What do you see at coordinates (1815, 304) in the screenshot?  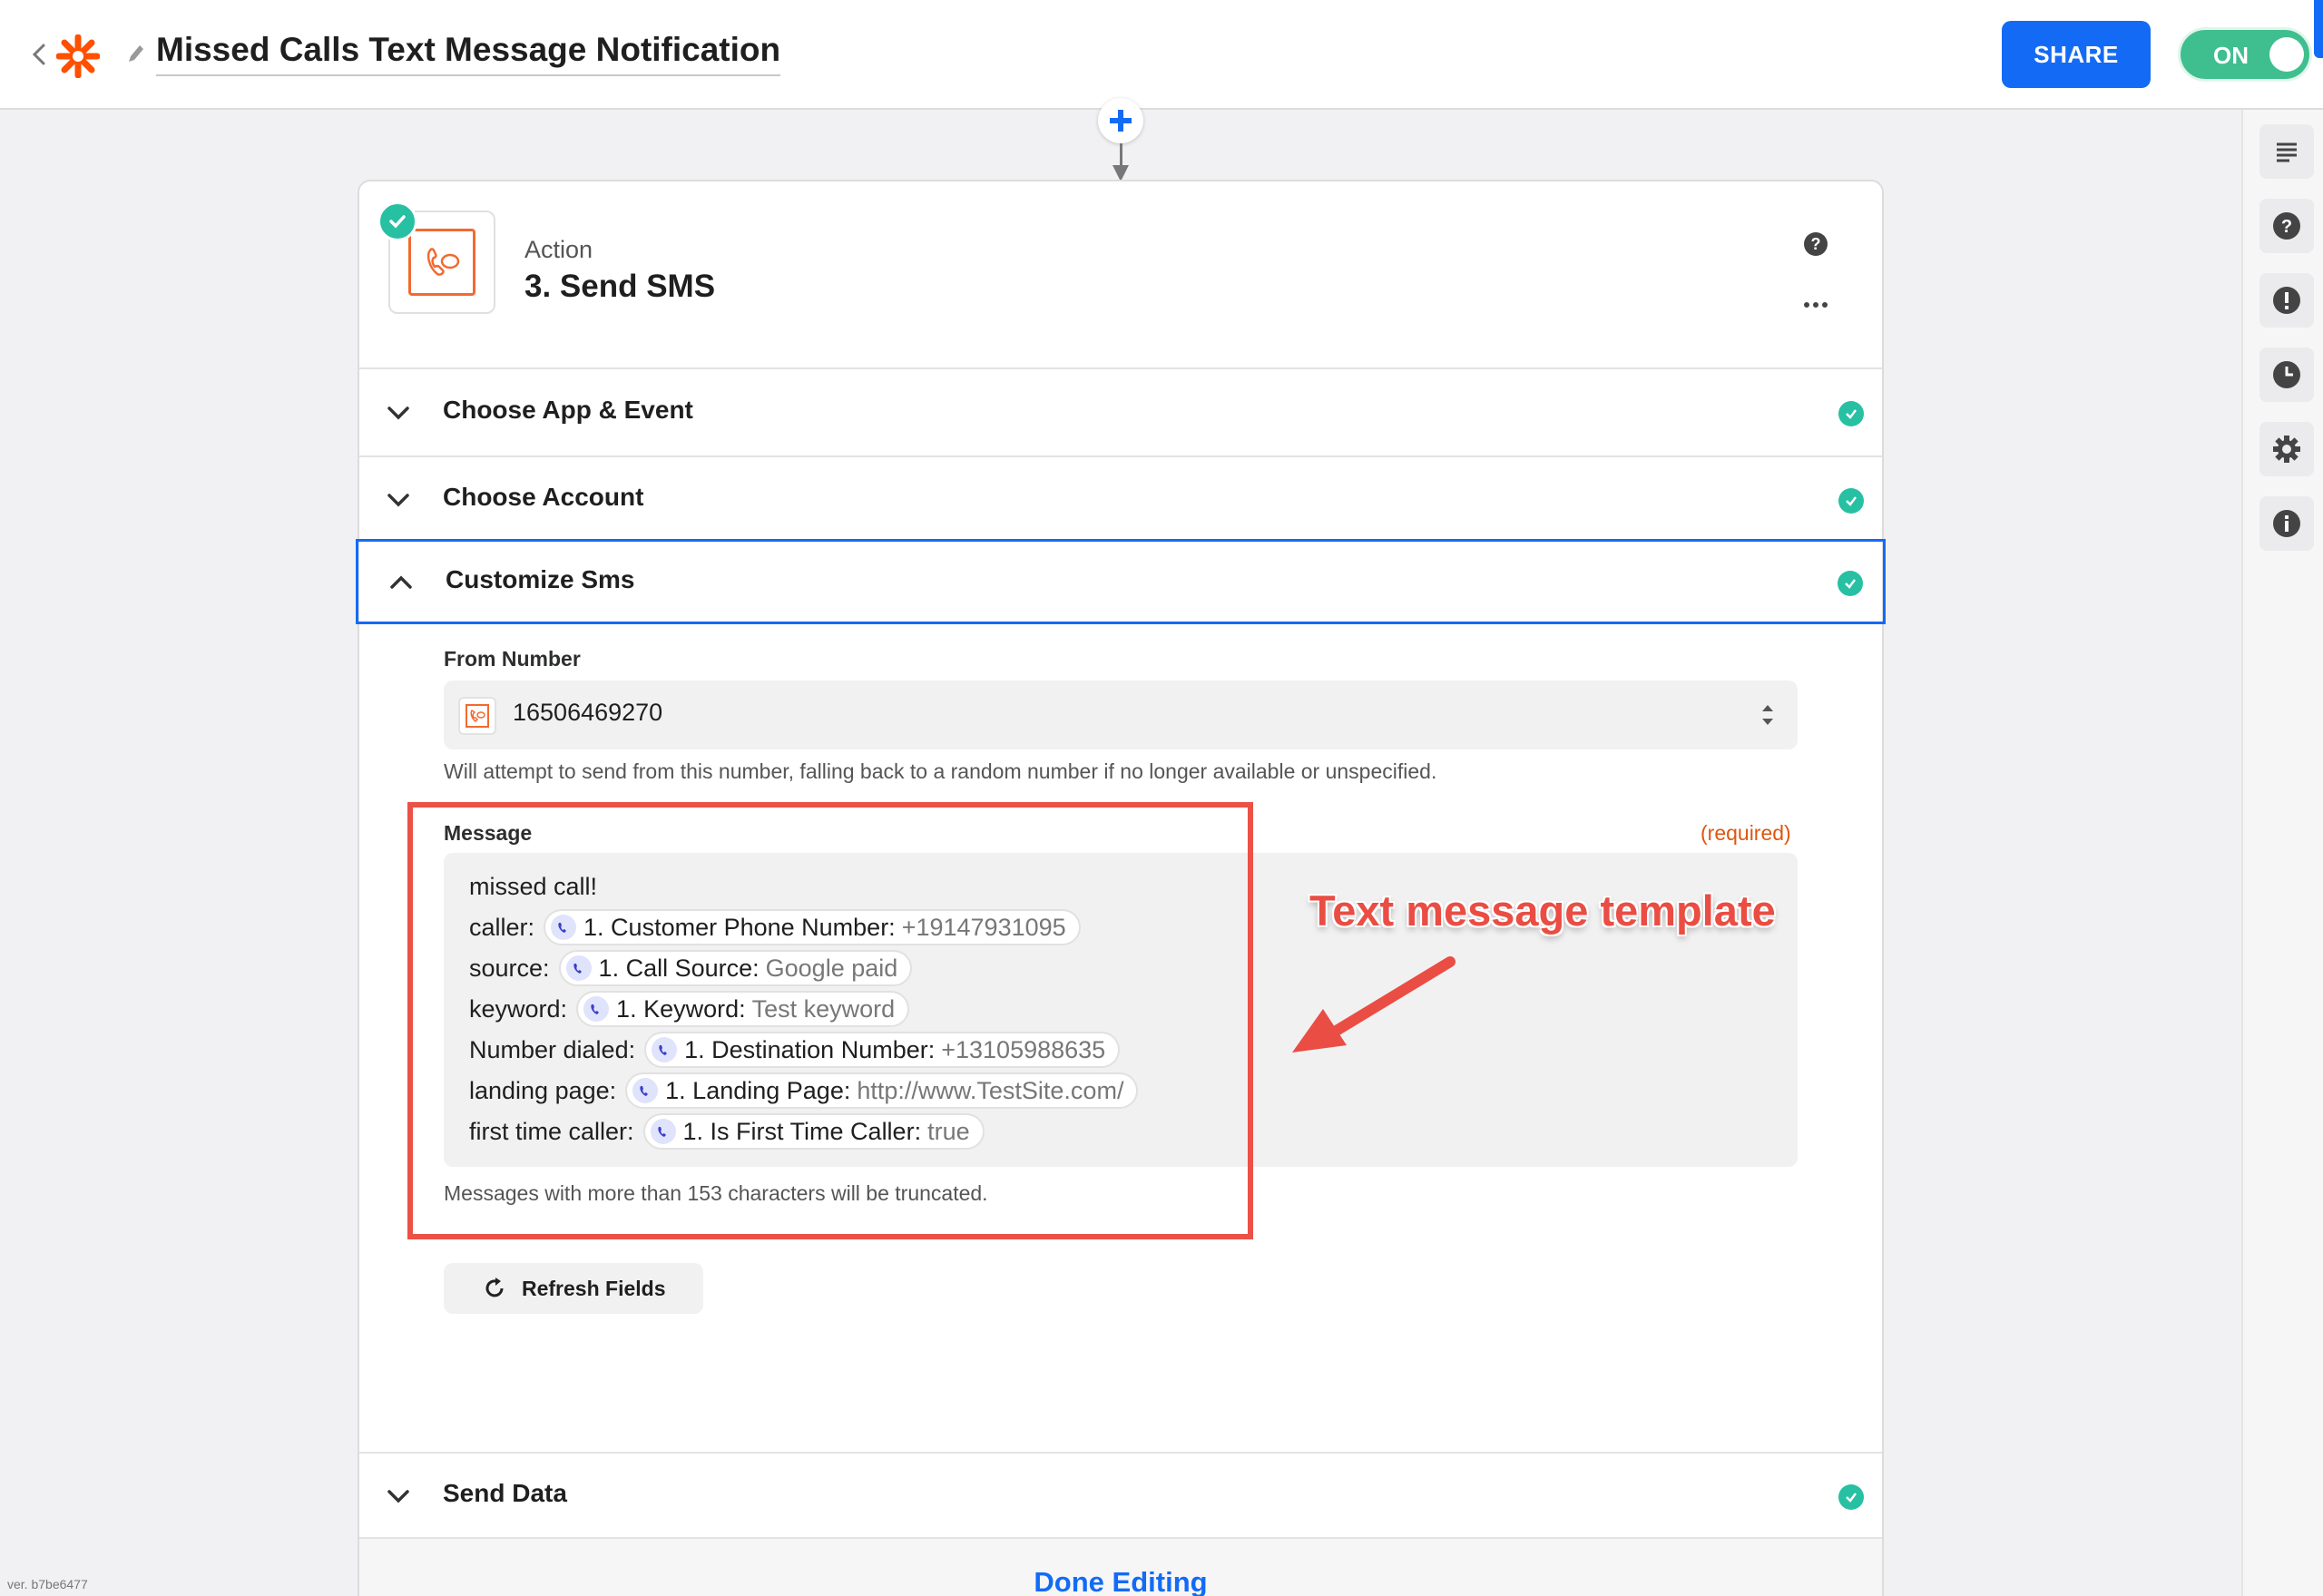 I see `more-options-icon` at bounding box center [1815, 304].